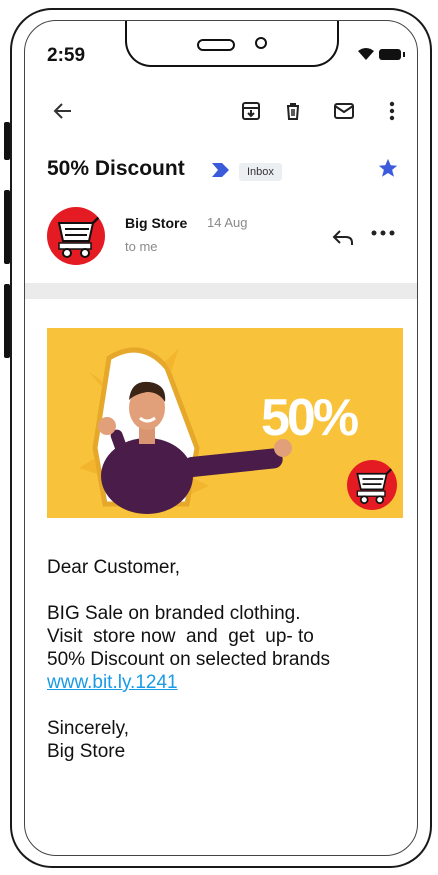  Describe the element at coordinates (344, 111) in the screenshot. I see `mail-icon` at that location.